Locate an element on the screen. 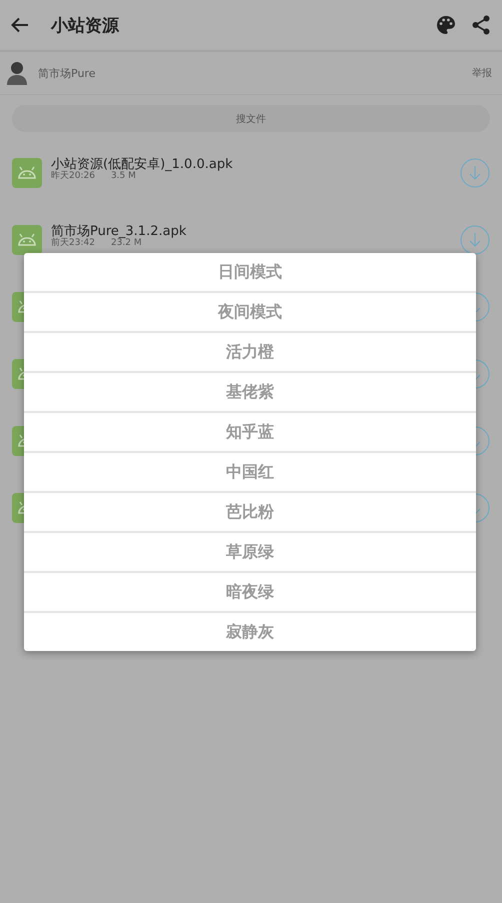 This screenshot has width=502, height=903. file-date: 前天23:42 is located at coordinates (73, 244).